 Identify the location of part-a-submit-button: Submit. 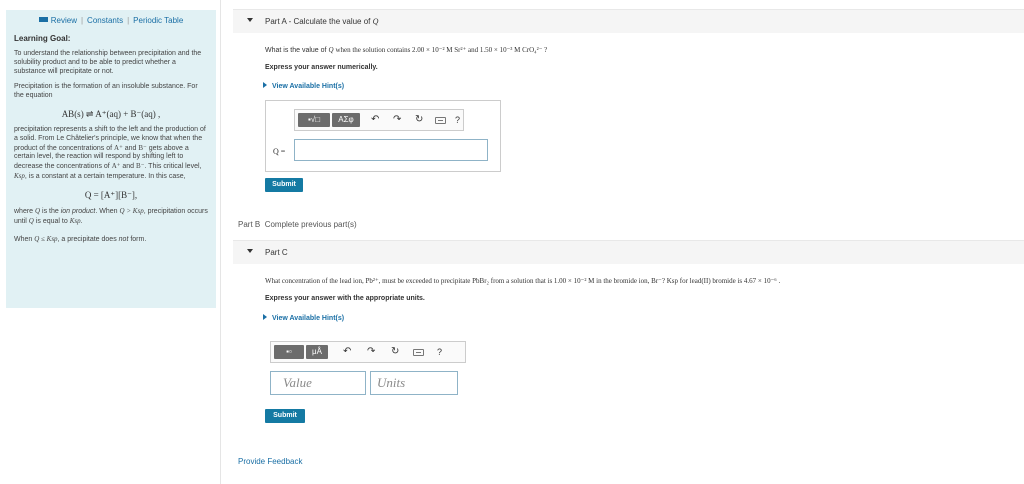
(284, 185).